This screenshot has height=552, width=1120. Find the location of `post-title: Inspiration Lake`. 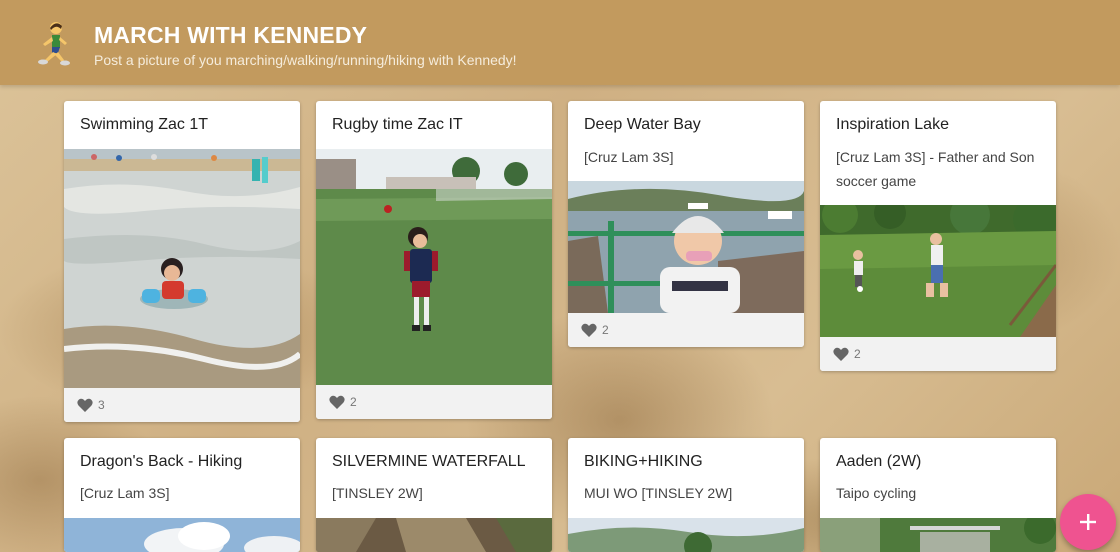

post-title: Inspiration Lake is located at coordinates (892, 124).